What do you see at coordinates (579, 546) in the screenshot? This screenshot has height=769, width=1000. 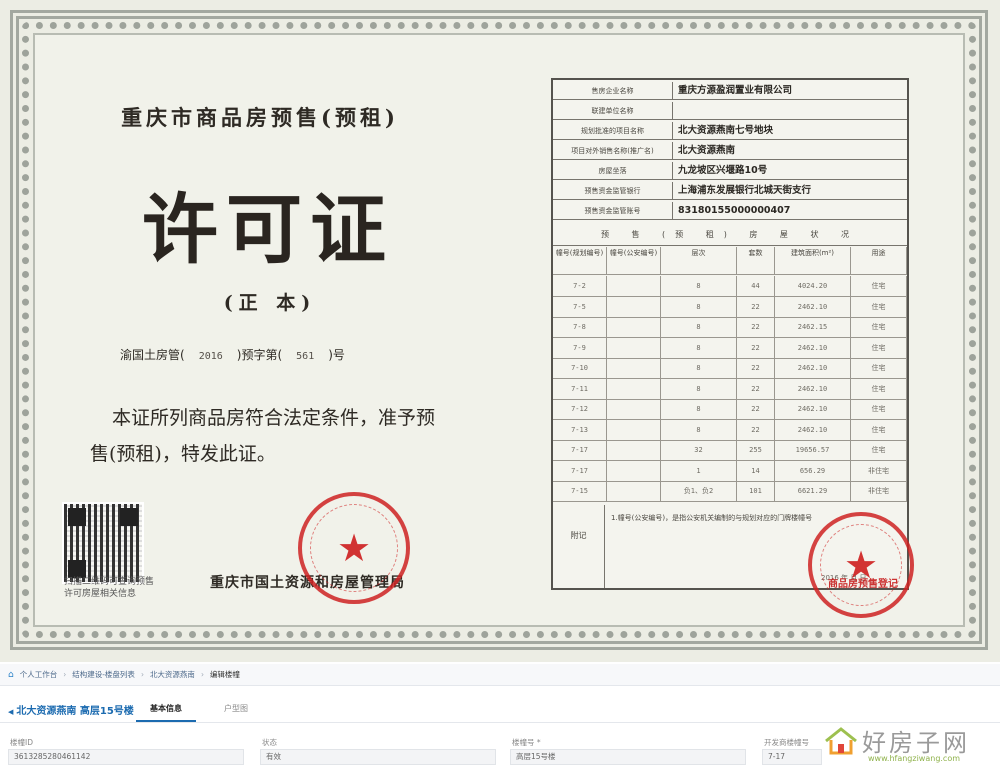 I see `note-label: 附记` at bounding box center [579, 546].